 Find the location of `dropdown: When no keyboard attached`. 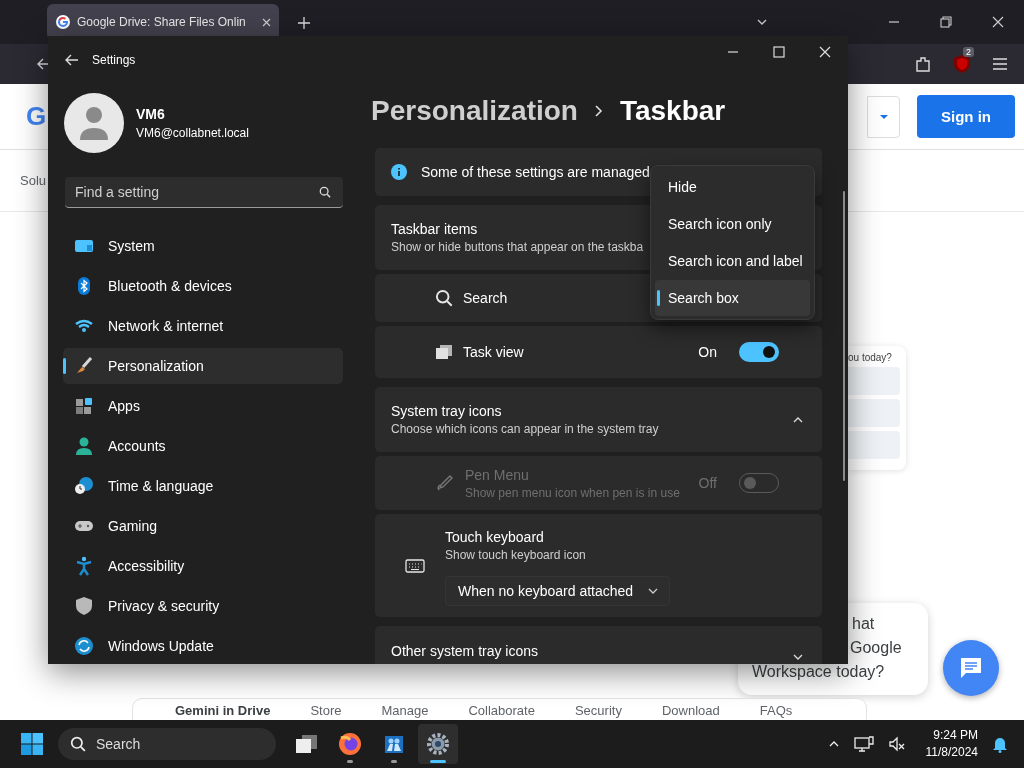

dropdown: When no keyboard attached is located at coordinates (557, 591).